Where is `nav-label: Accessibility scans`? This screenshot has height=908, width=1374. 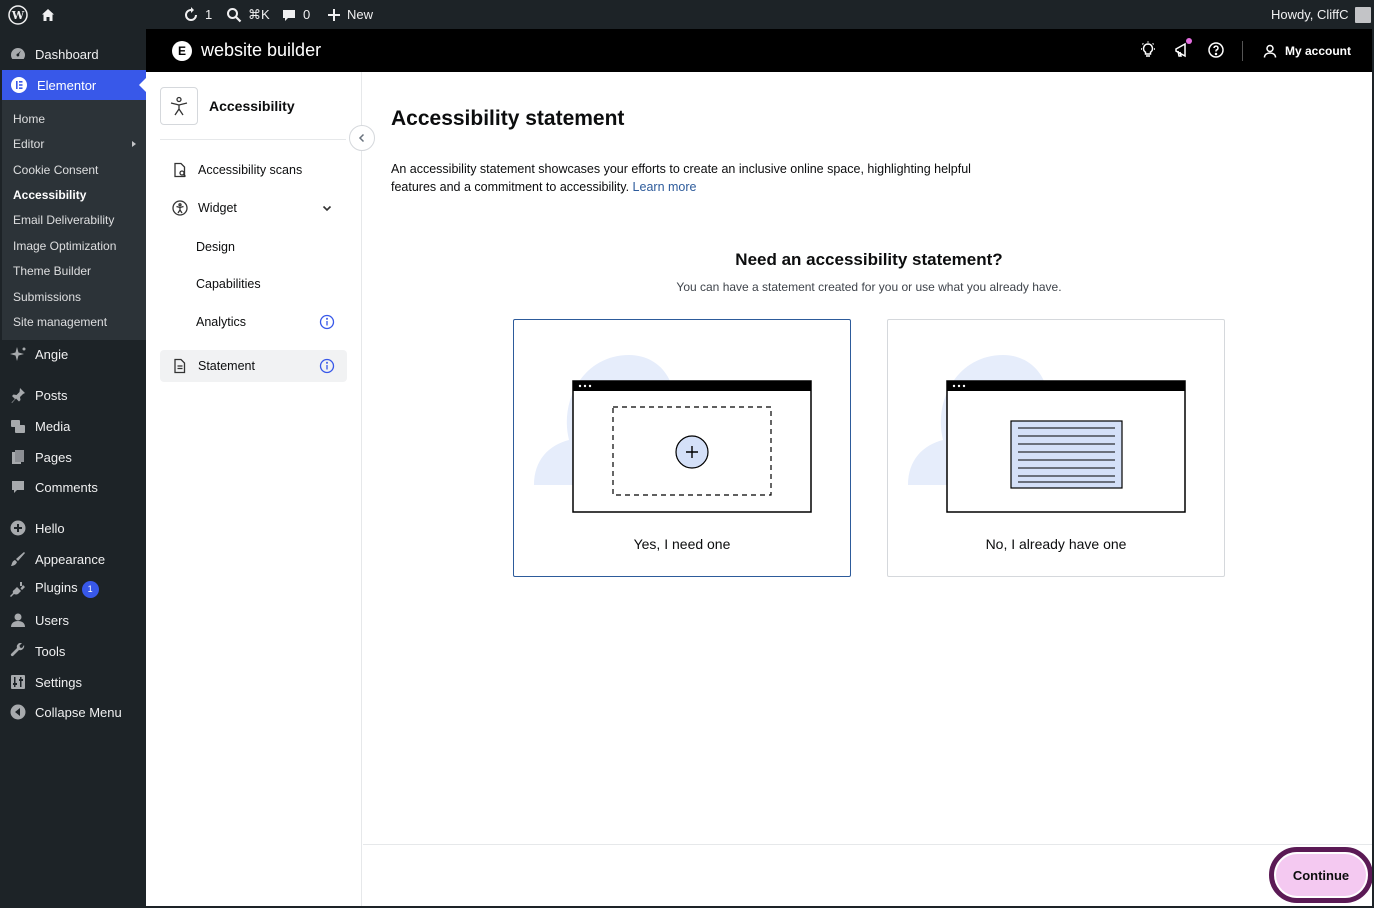 nav-label: Accessibility scans is located at coordinates (250, 170).